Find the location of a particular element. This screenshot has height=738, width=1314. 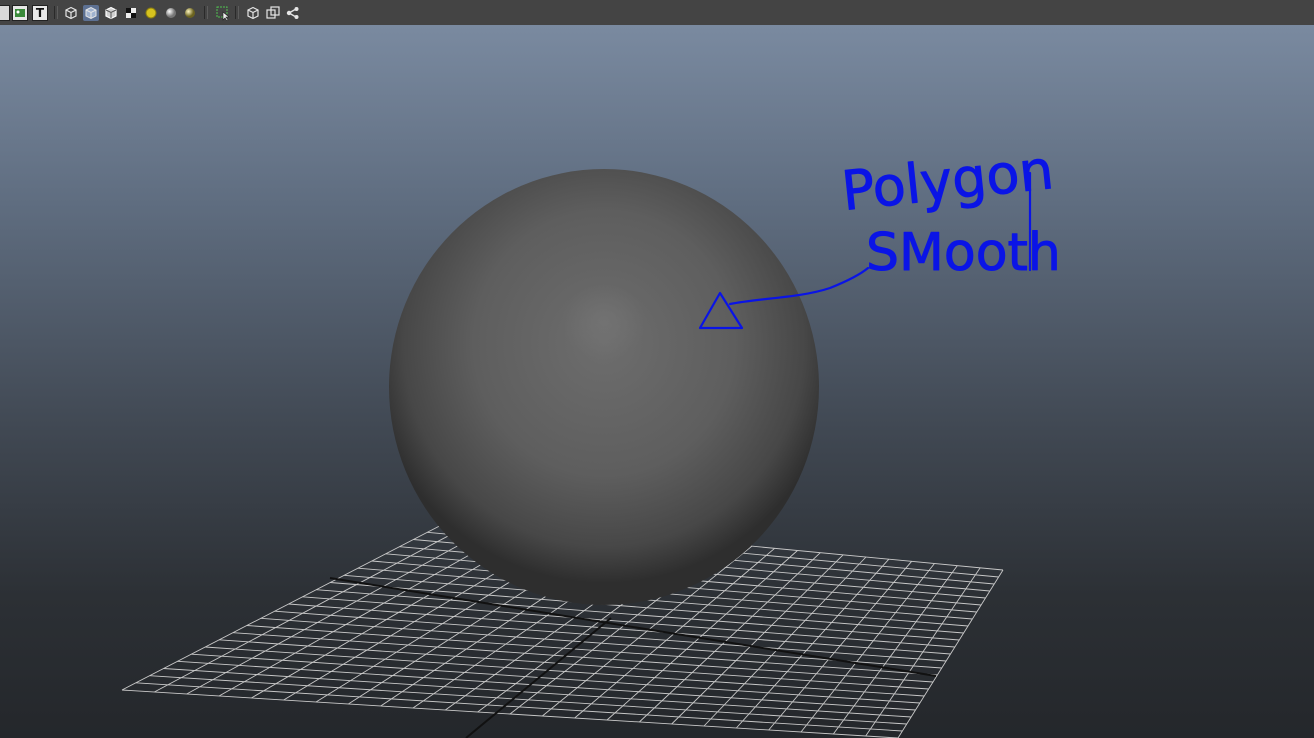

textured-checker-icon is located at coordinates (131, 13).